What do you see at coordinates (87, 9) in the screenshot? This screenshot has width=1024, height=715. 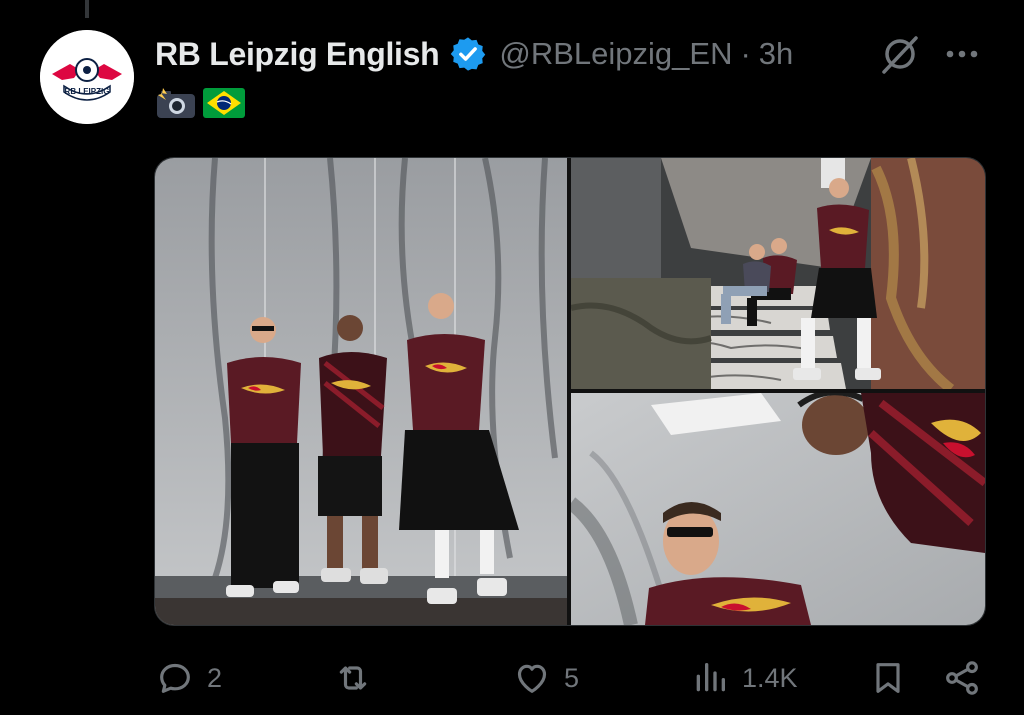 I see `thread-connector-line` at bounding box center [87, 9].